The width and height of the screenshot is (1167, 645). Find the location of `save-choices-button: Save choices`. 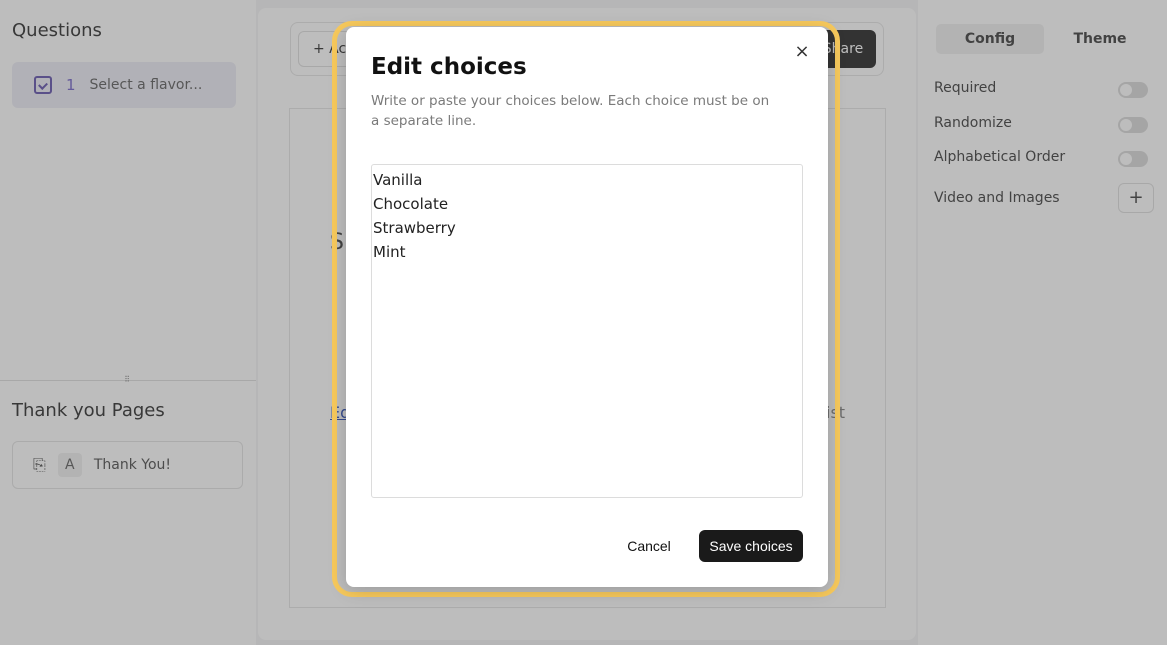

save-choices-button: Save choices is located at coordinates (751, 546).